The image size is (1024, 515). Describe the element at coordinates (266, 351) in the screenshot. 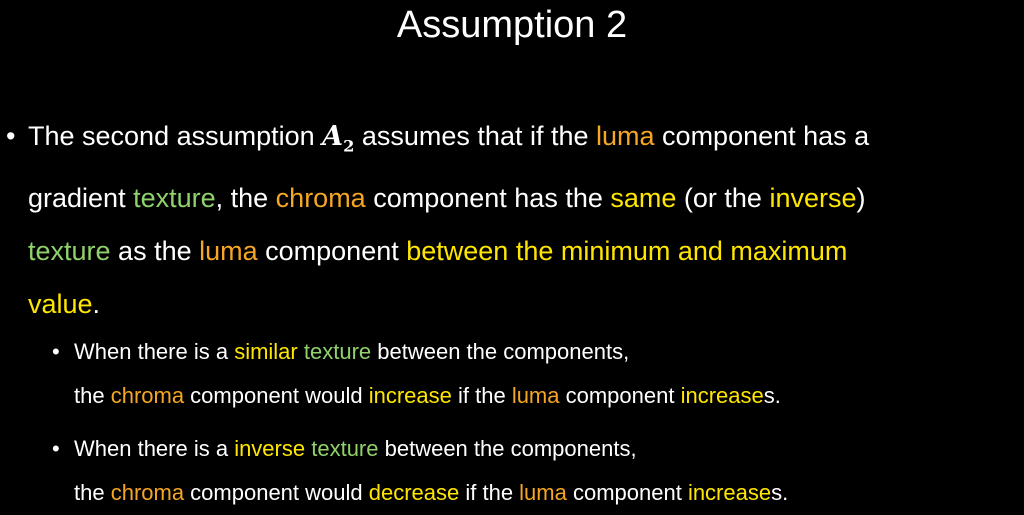

I see `highlighted-term: similar` at that location.